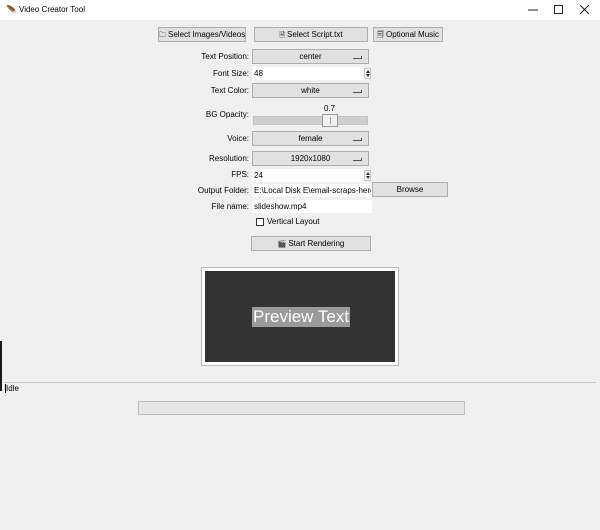  What do you see at coordinates (52, 9) in the screenshot?
I see `window-title: Video Creator Tool` at bounding box center [52, 9].